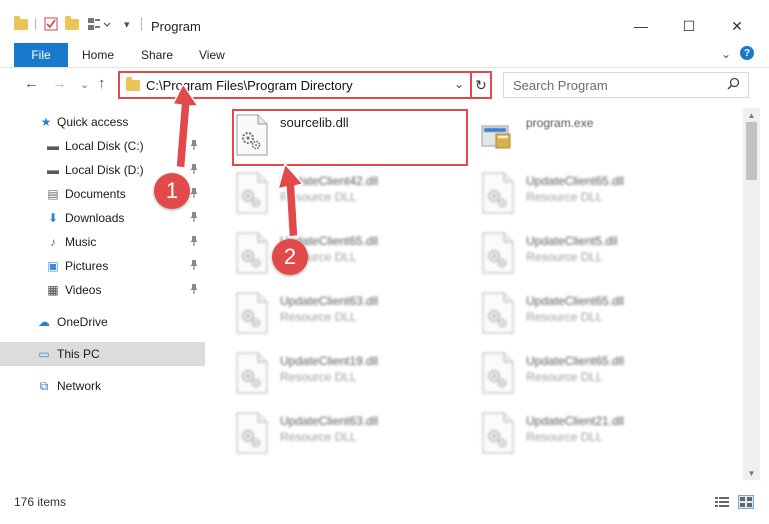  I want to click on help-icon: ?, so click(747, 53).